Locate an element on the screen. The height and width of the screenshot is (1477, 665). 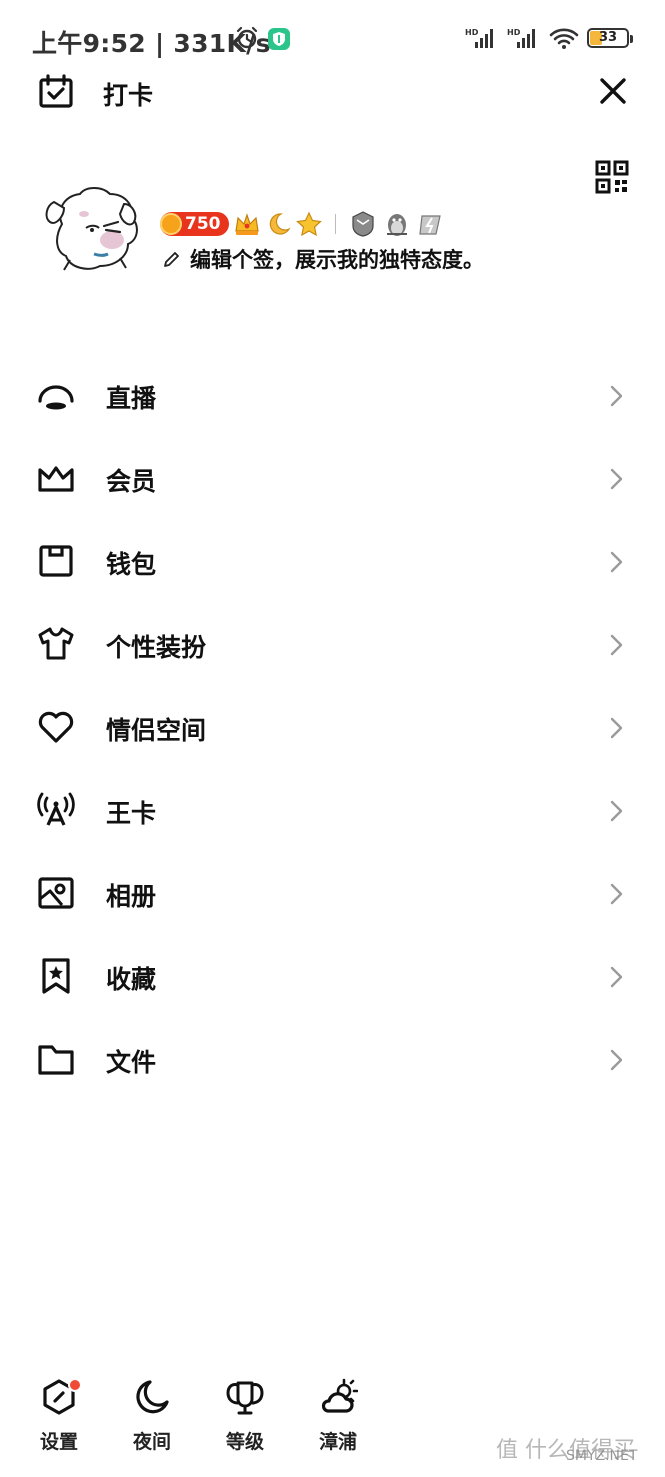
menu-label-kingcard: 王卡 is located at coordinates (131, 813).